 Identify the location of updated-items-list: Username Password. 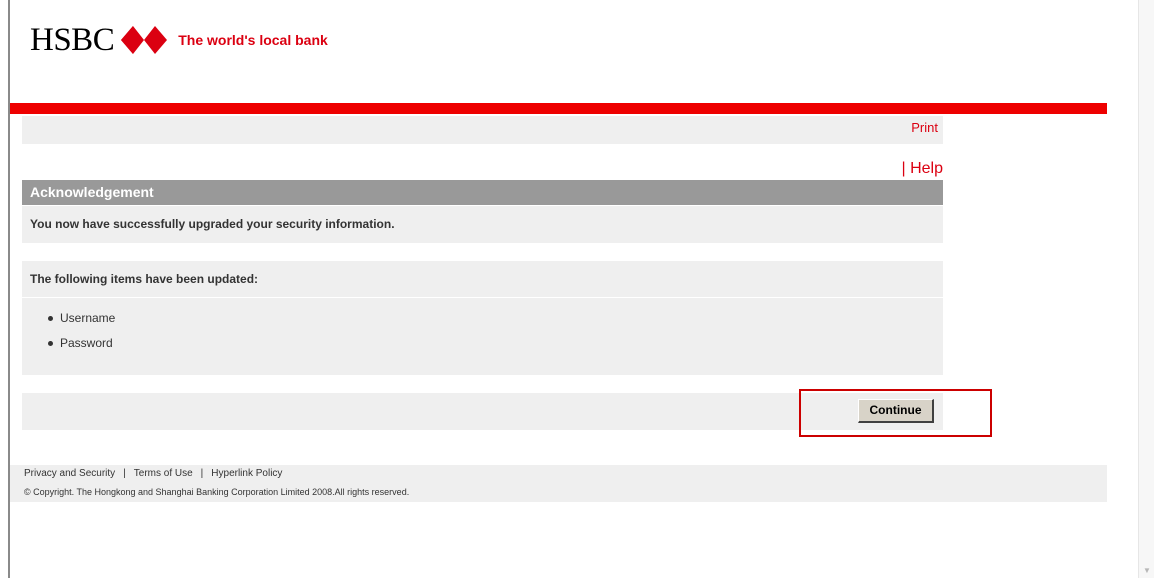
(482, 331).